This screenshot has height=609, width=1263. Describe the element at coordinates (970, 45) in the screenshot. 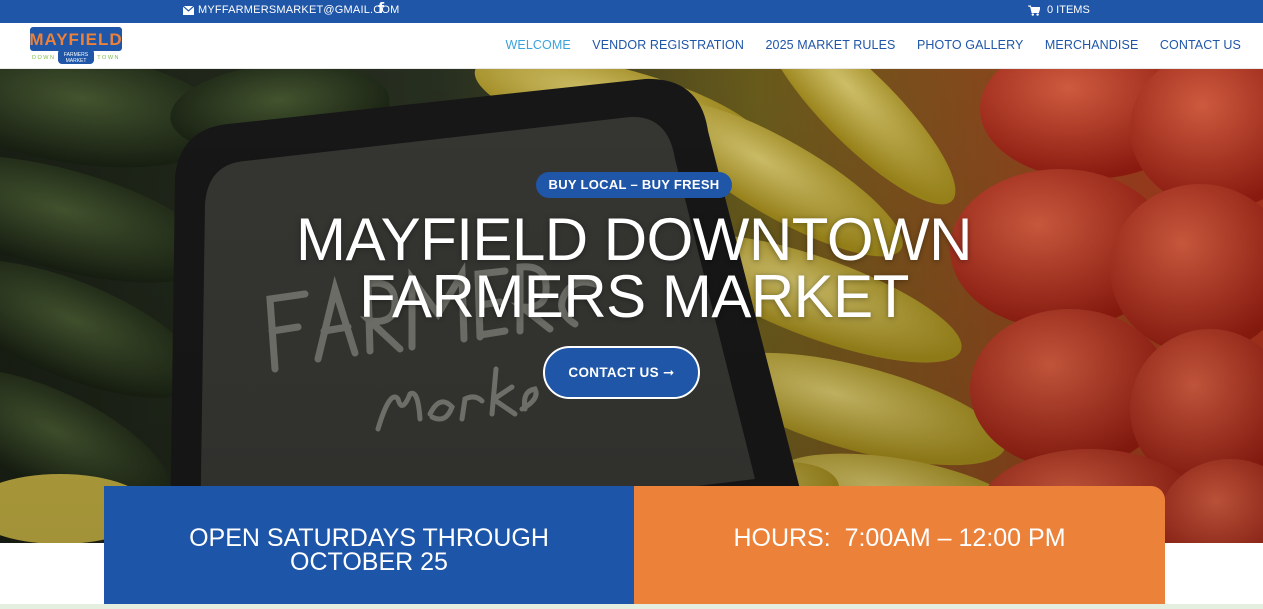

I see `nav-photo-gallery: PHOTO GALLERY` at that location.